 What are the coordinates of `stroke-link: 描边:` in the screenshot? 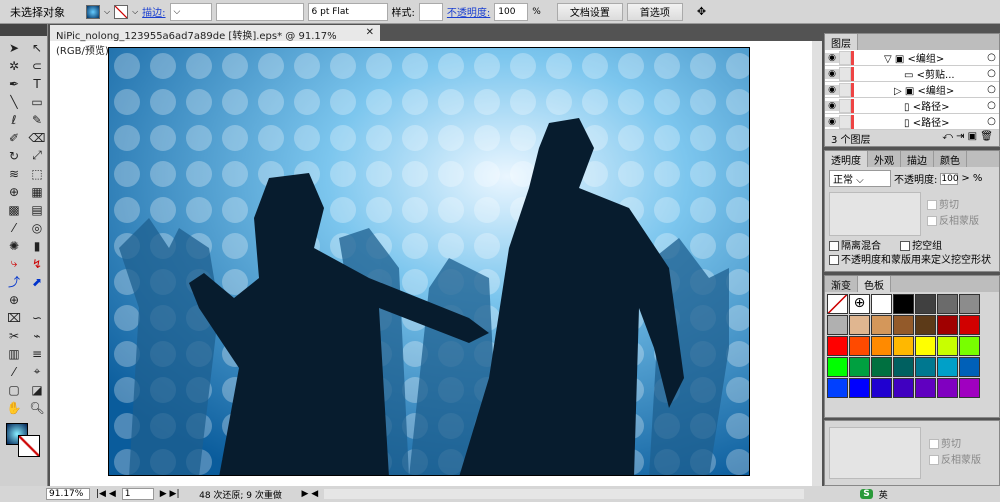 It's located at (153, 11).